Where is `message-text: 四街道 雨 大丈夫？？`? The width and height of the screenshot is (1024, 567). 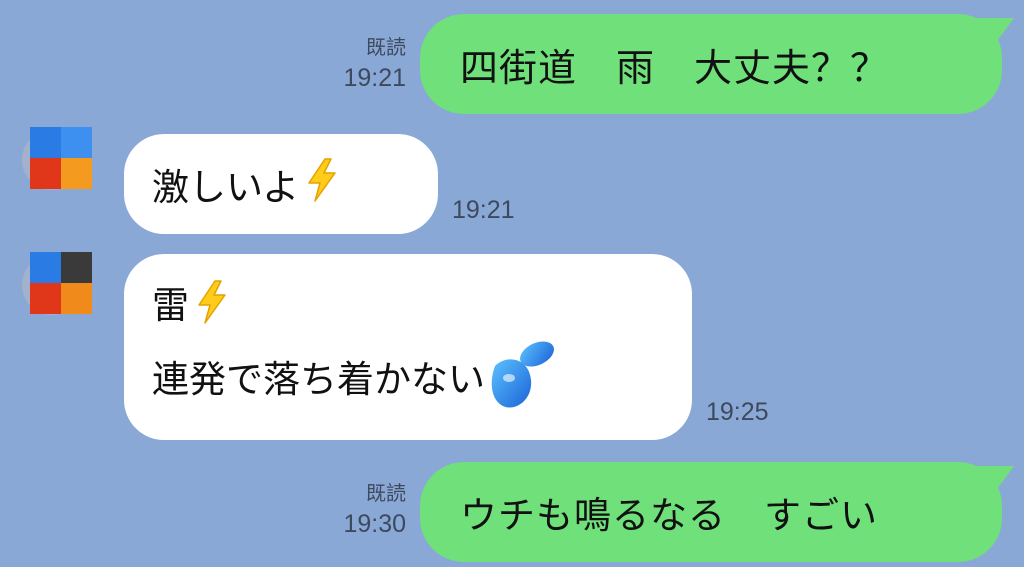 message-text: 四街道 雨 大丈夫？？ is located at coordinates (675, 67).